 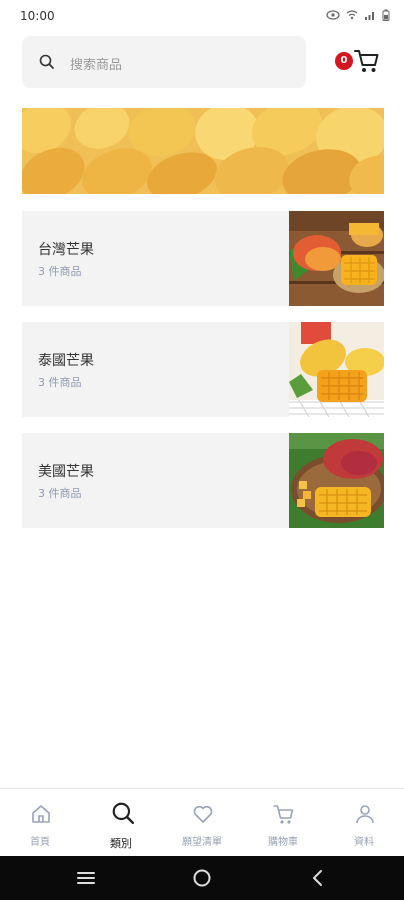 I want to click on nav-label-cart: 購物車, so click(x=283, y=842).